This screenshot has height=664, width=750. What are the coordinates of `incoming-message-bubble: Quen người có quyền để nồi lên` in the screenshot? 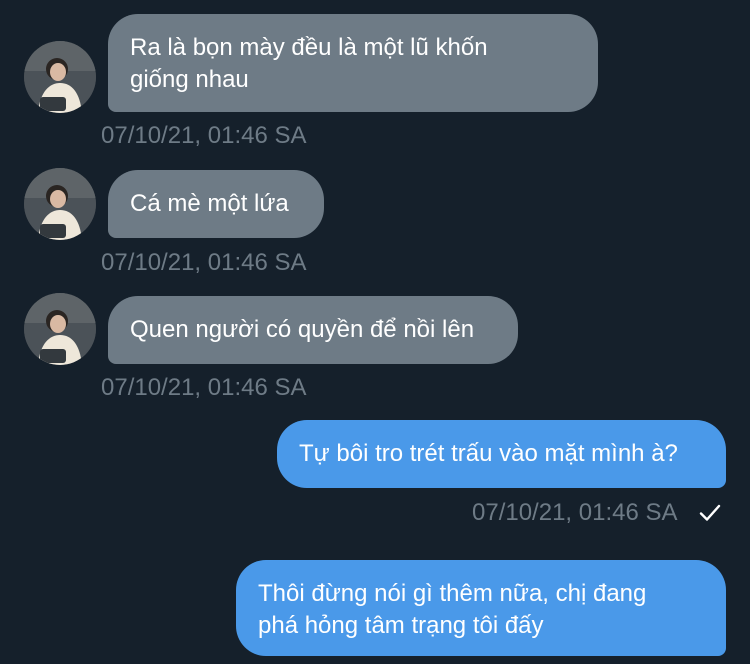 It's located at (313, 330).